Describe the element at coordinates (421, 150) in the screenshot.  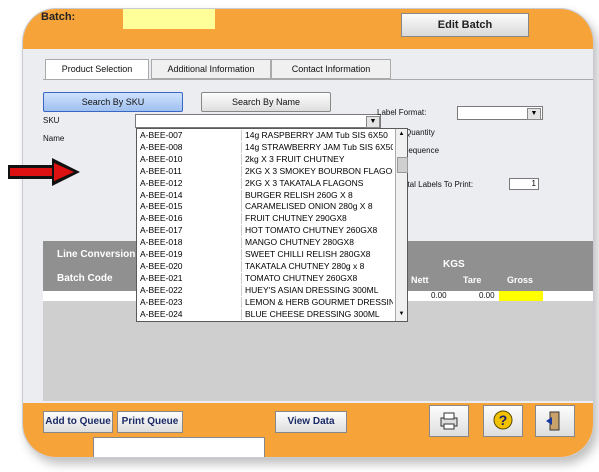
I see `sequence-label: Sequence` at that location.